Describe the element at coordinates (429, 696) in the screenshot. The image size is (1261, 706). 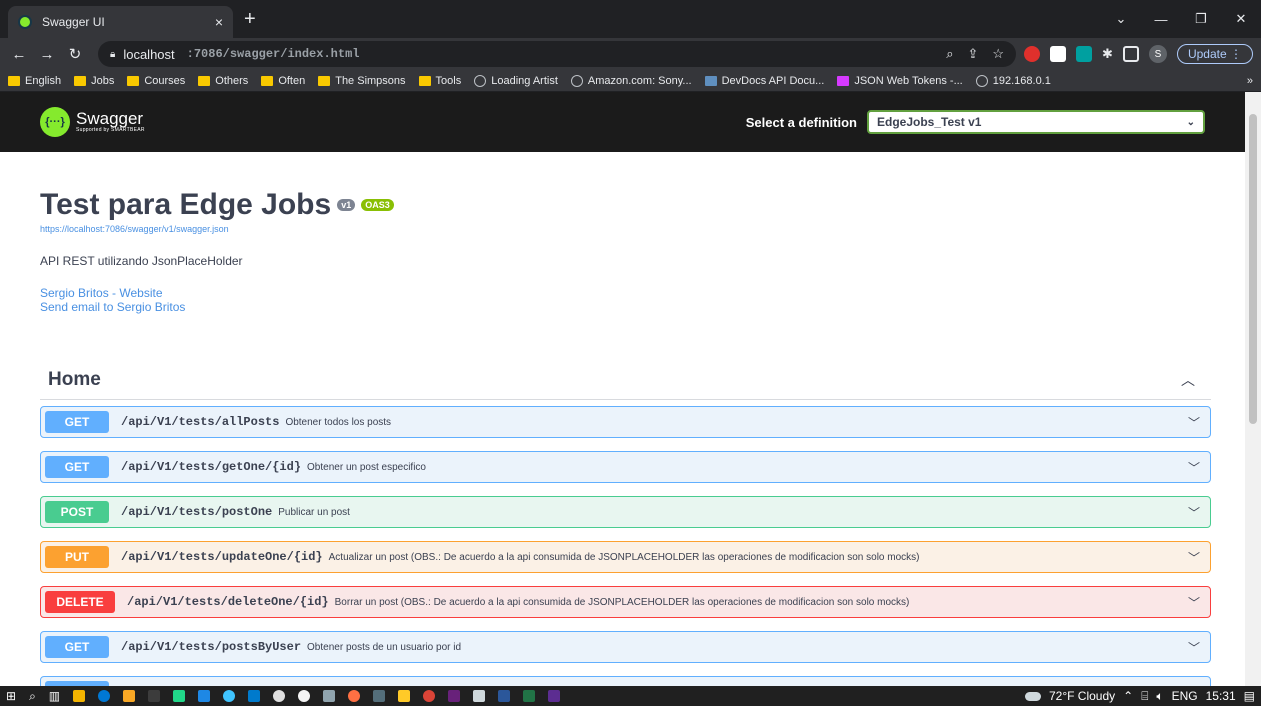
I see `chrome-icon` at that location.